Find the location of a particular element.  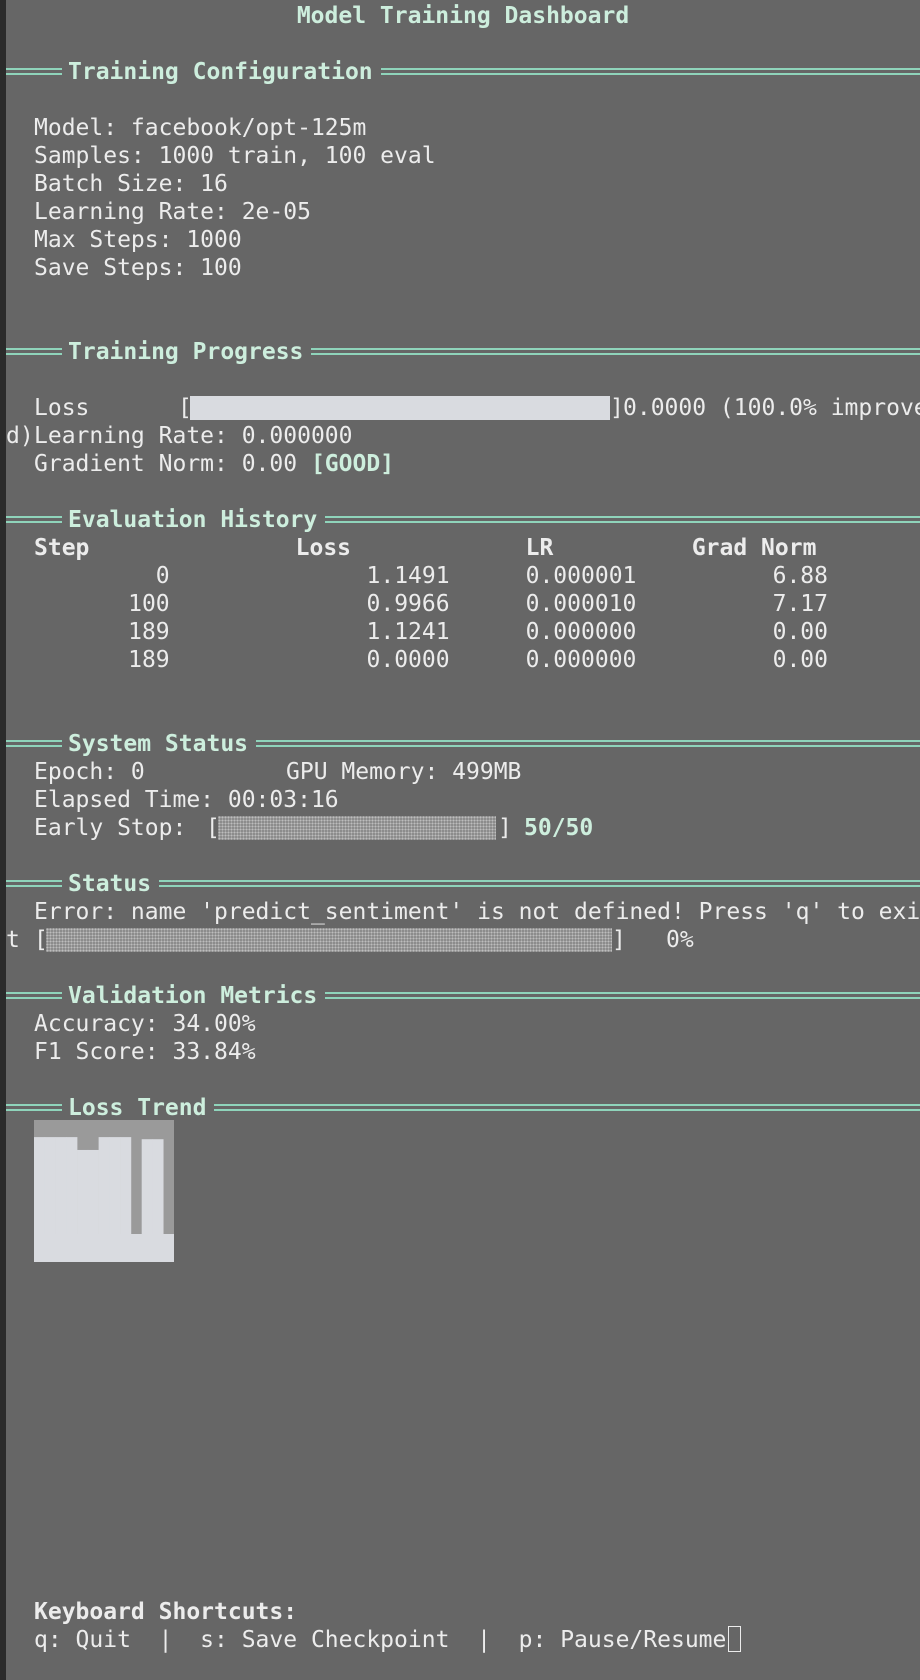

header-step: Step is located at coordinates (62, 548).